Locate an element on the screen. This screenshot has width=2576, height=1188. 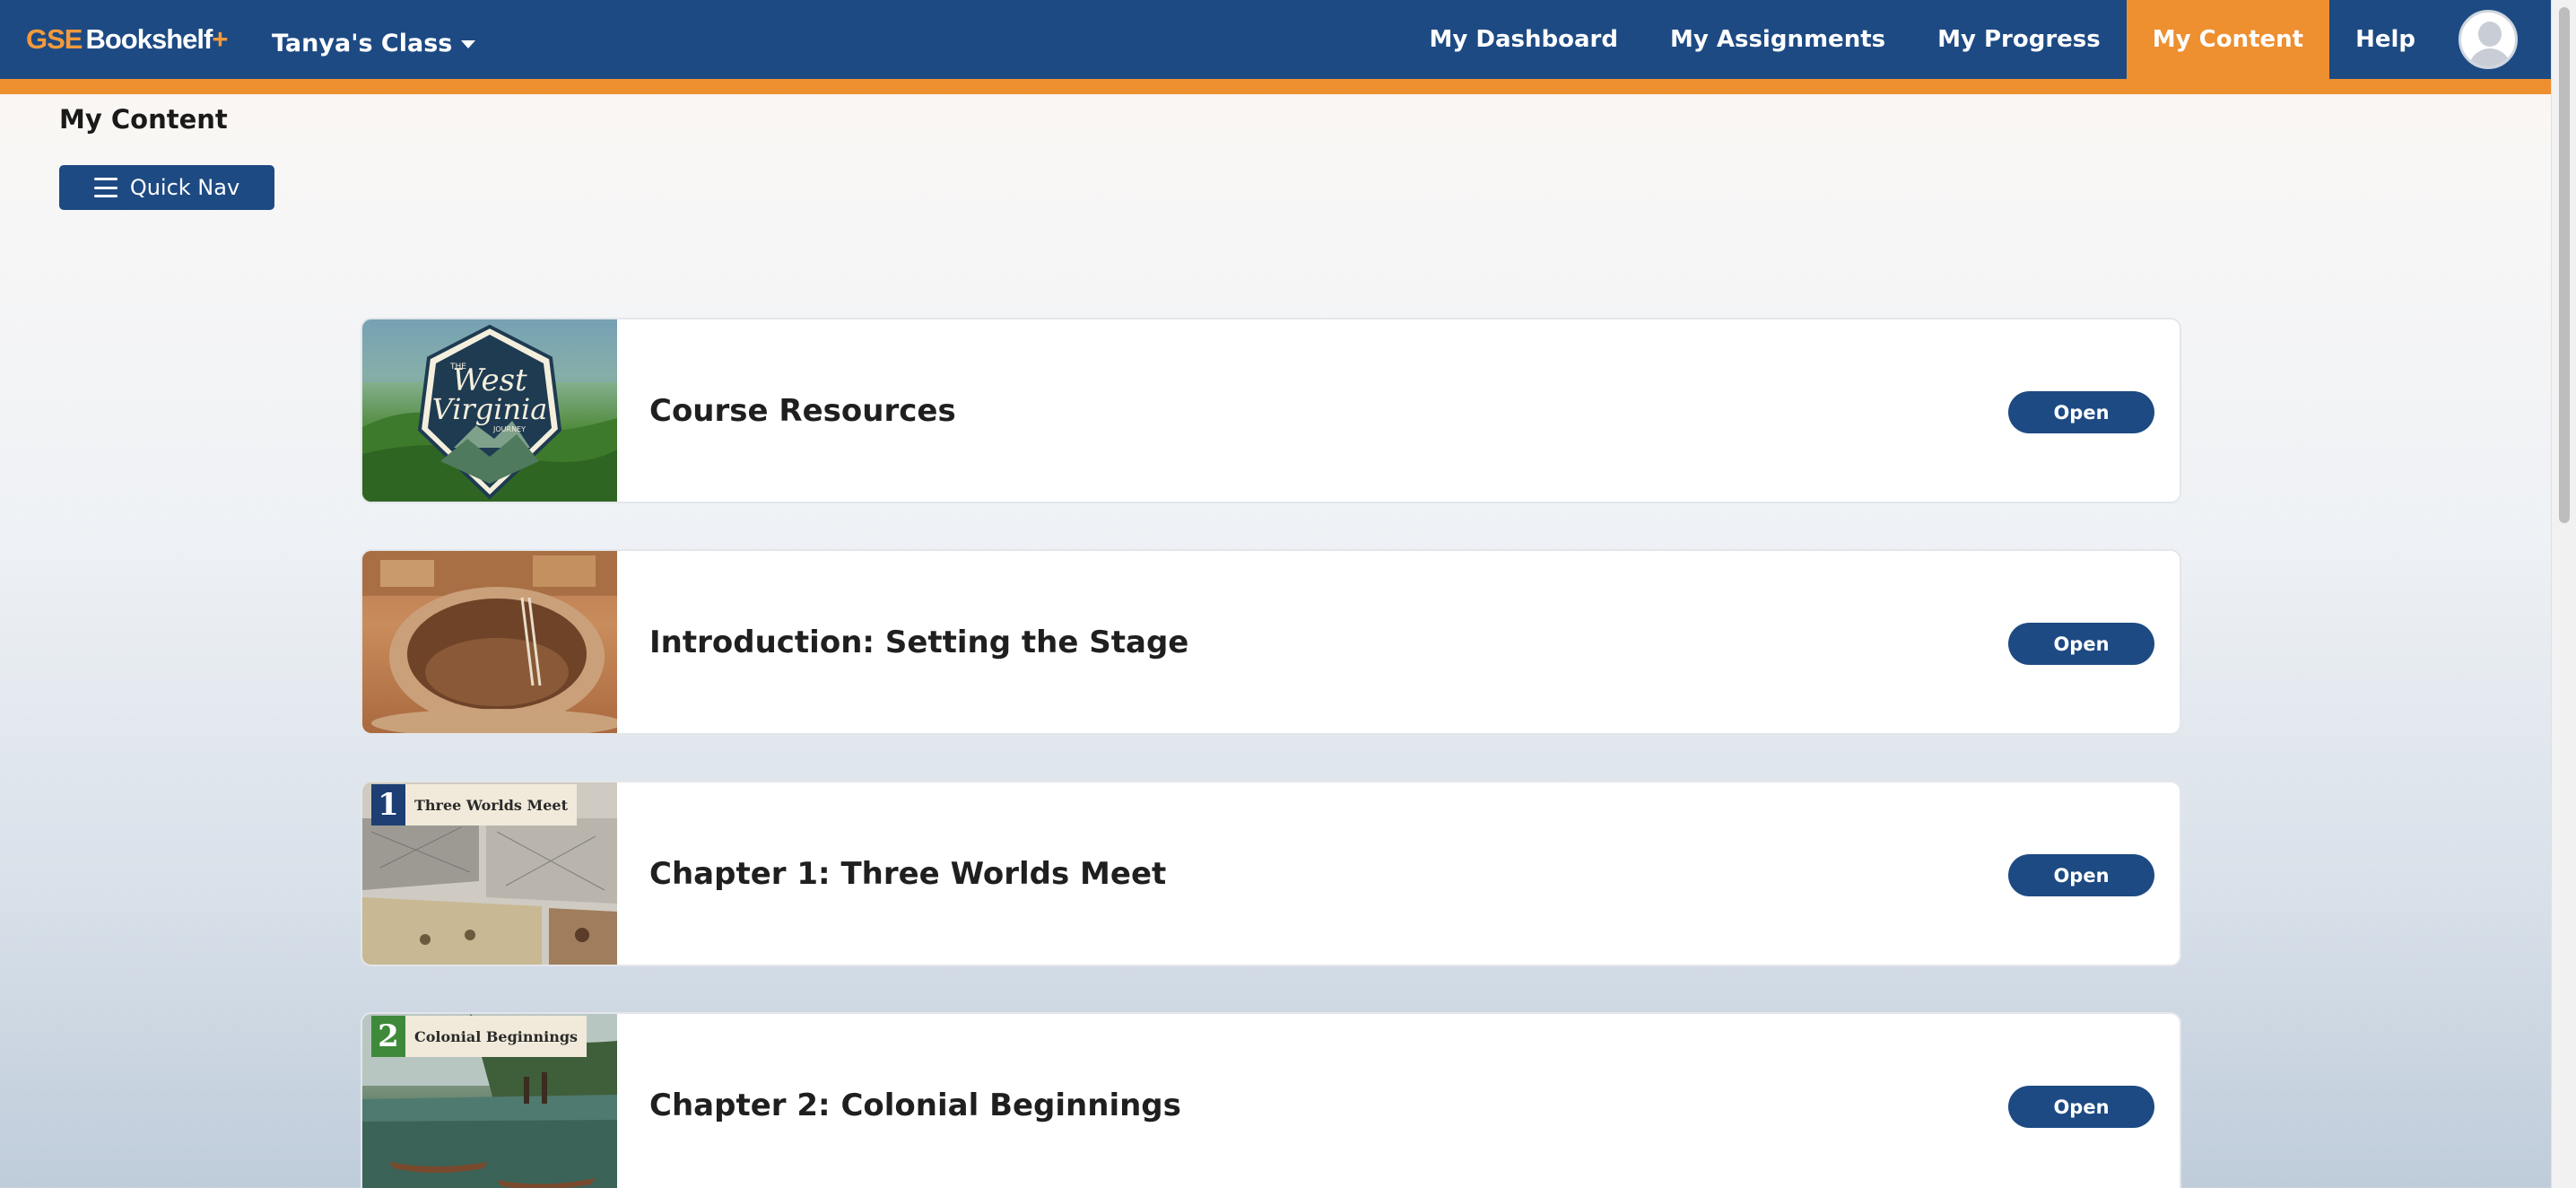
nav-help: Help is located at coordinates (2385, 39).